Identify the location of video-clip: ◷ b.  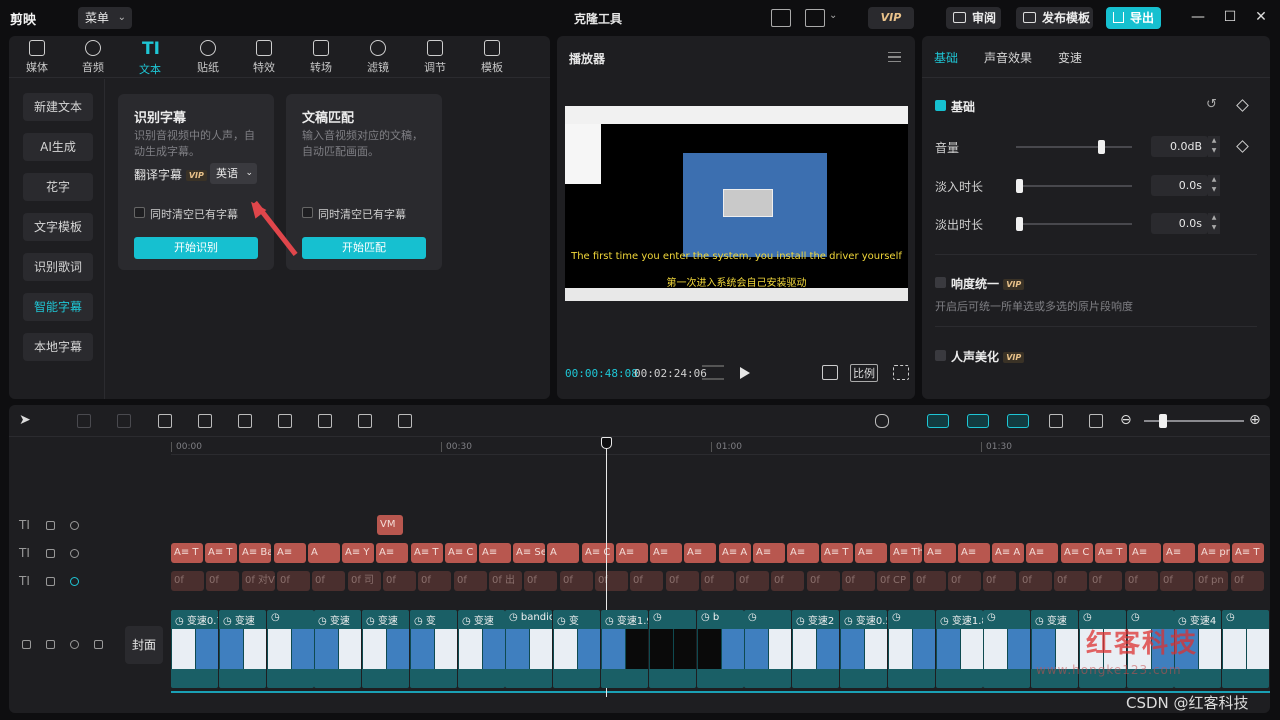
(720, 649).